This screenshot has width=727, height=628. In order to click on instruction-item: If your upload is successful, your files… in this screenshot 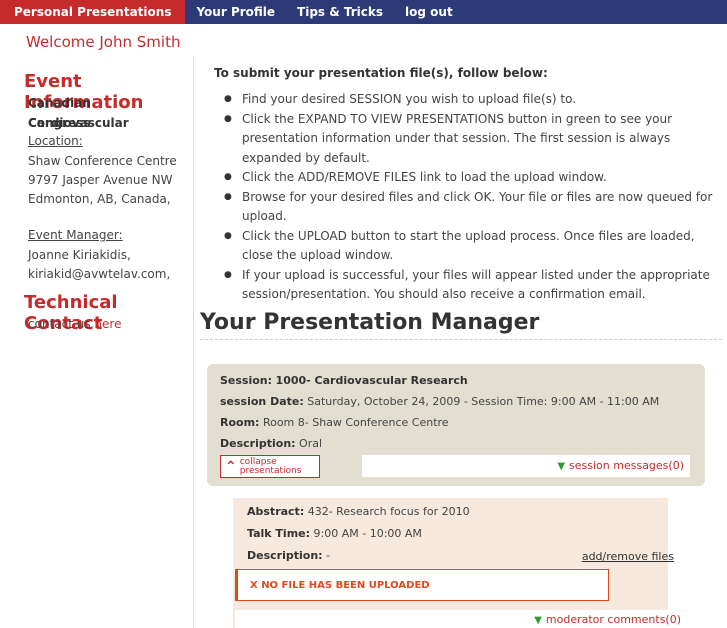, I will do `click(472, 285)`.